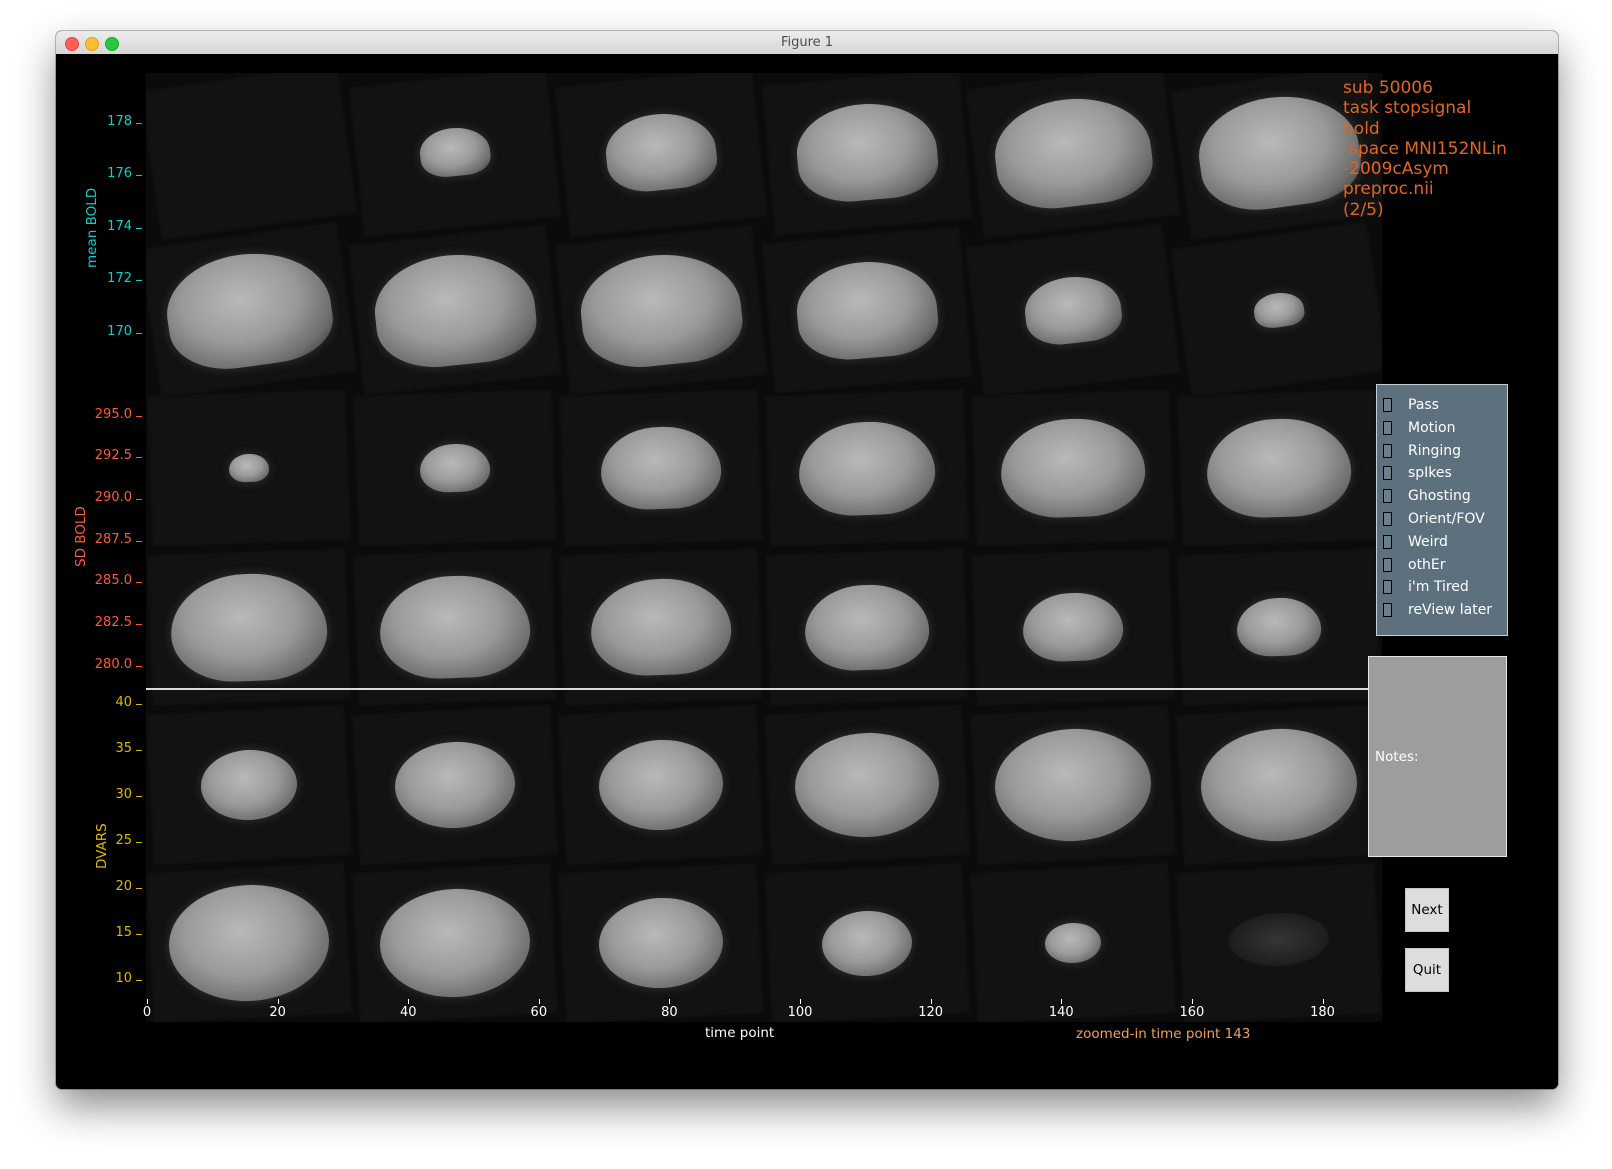 Image resolution: width=1612 pixels, height=1169 pixels. What do you see at coordinates (1396, 169) in the screenshot?
I see `file-info-line: -2009cAsym` at bounding box center [1396, 169].